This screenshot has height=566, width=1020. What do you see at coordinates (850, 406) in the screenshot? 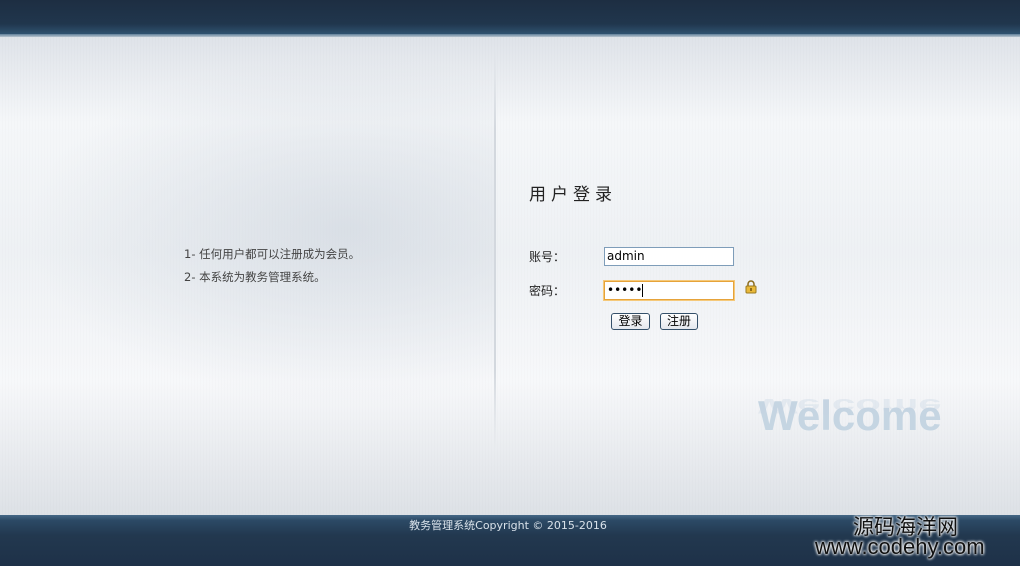
I see `welcome-reflection: Welcome` at bounding box center [850, 406].